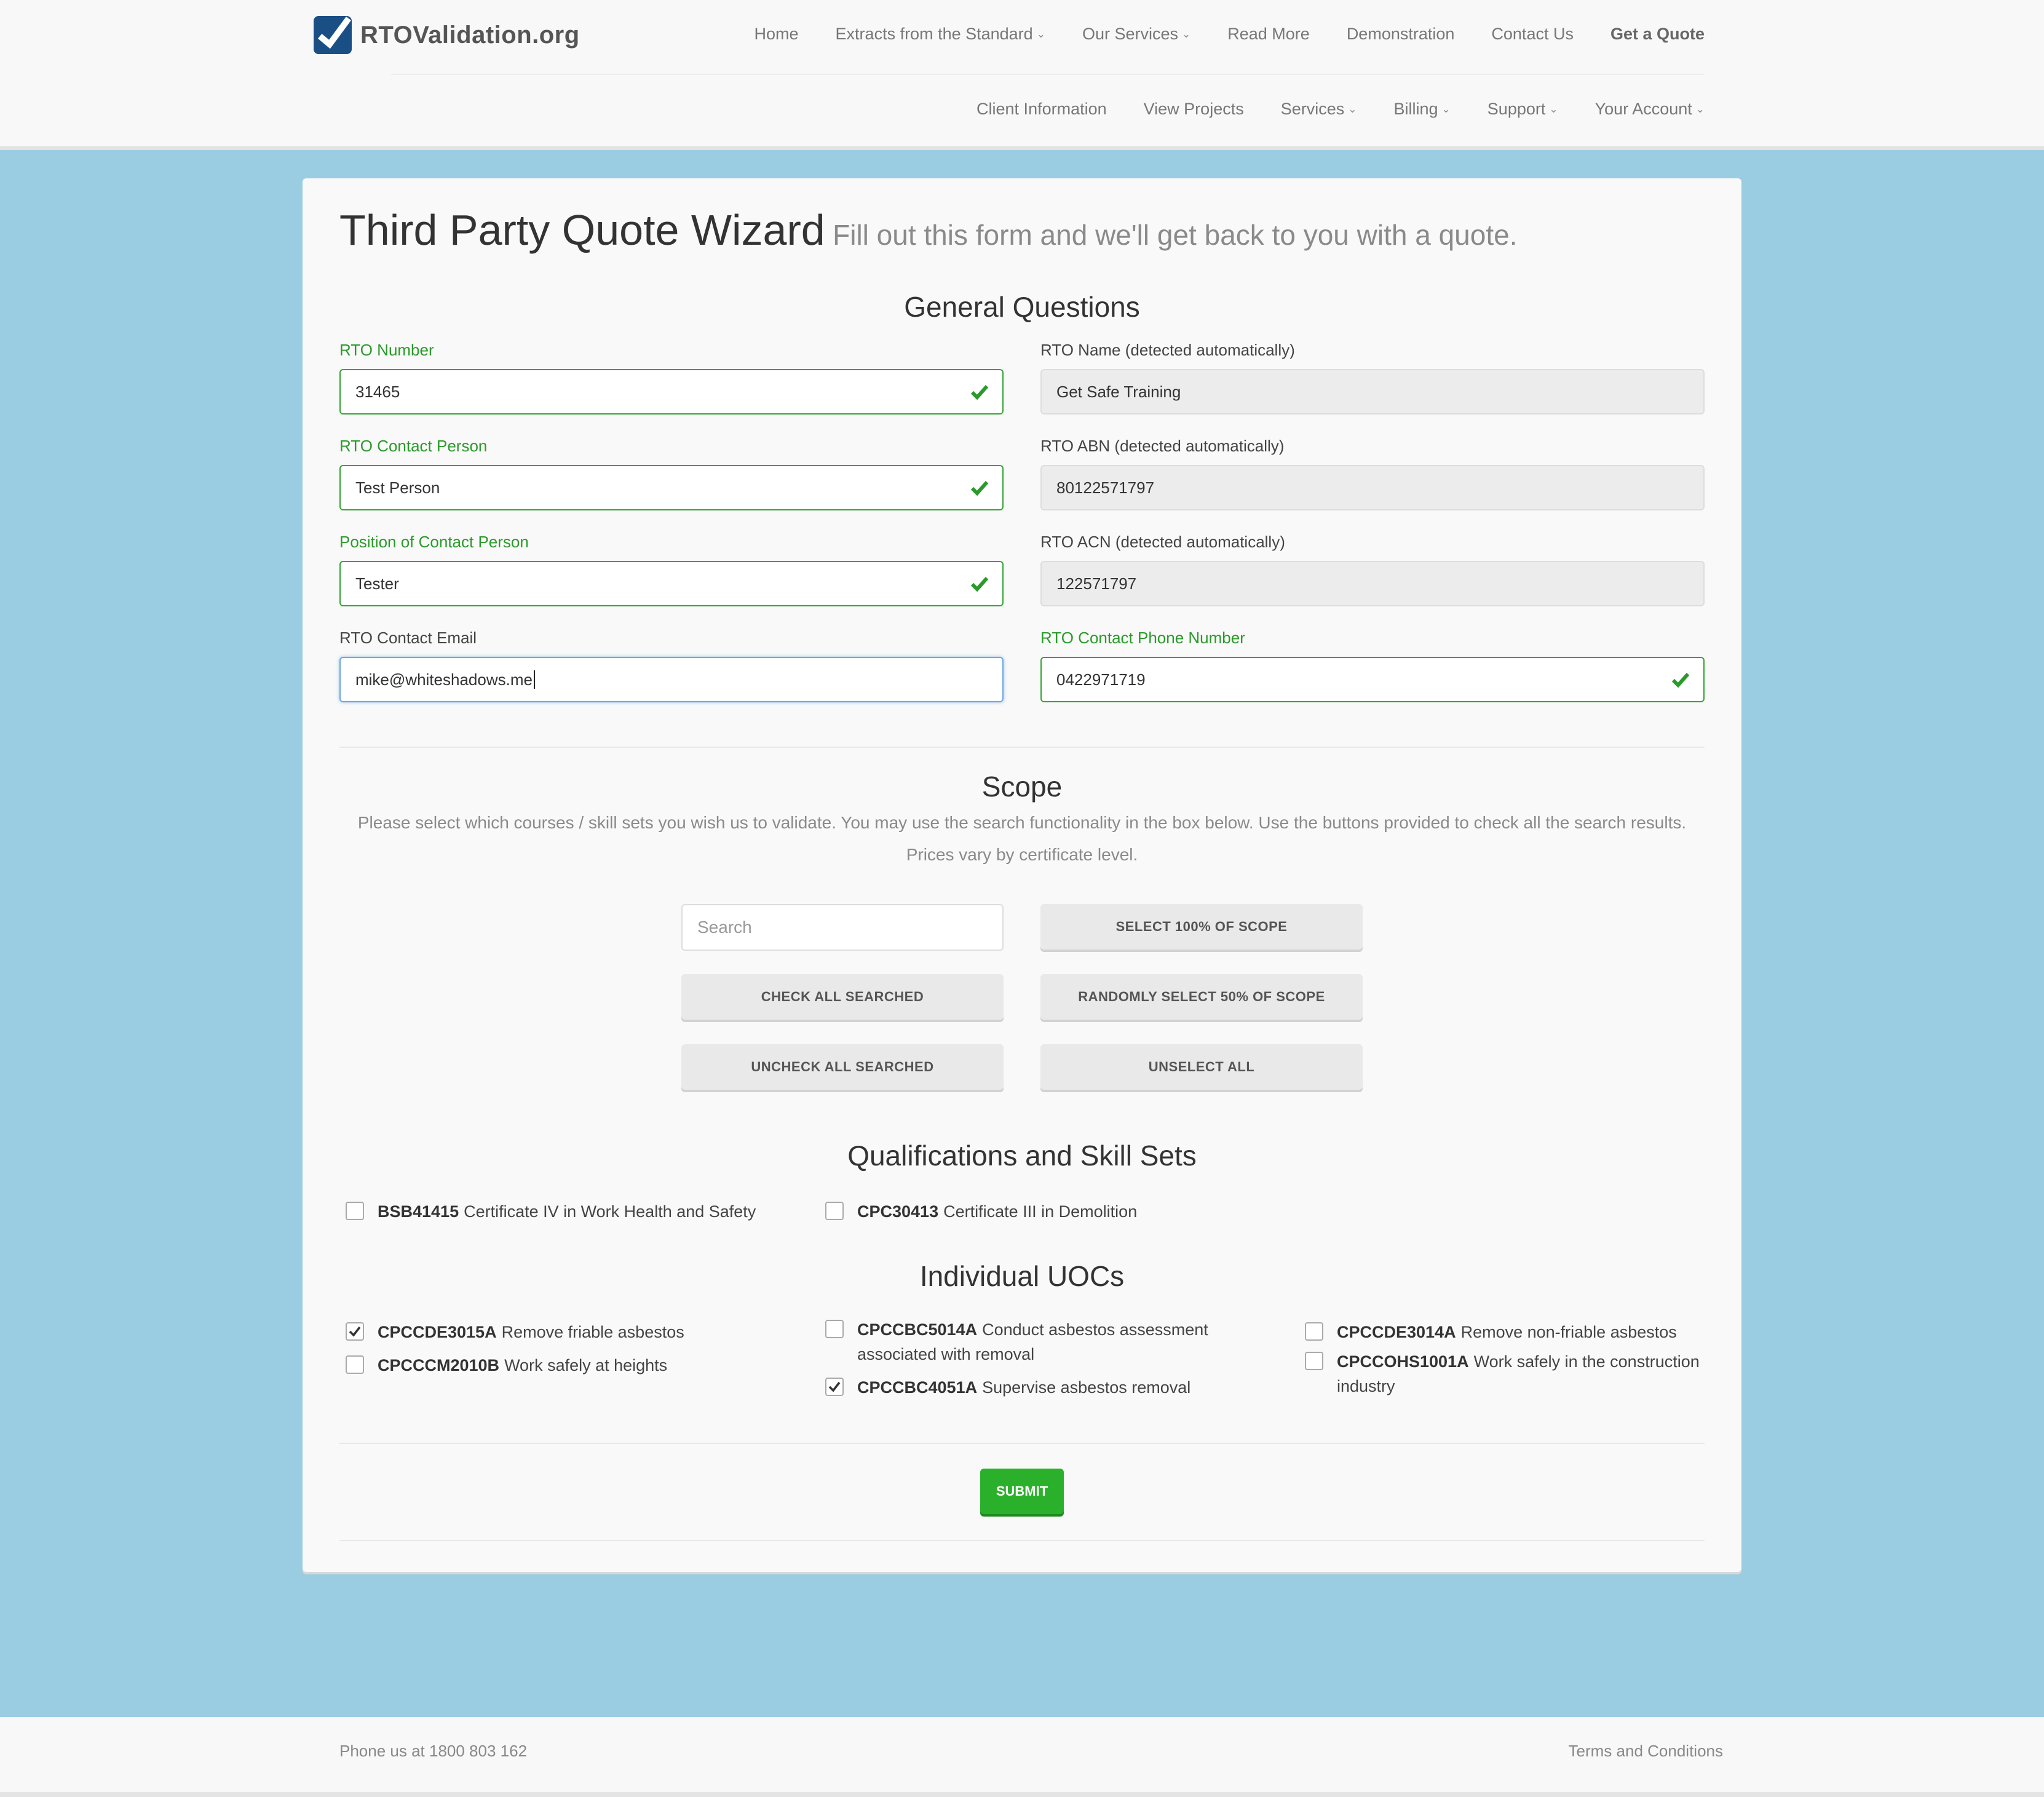  What do you see at coordinates (1373, 392) in the screenshot?
I see `rto-name-input: Get Safe Training` at bounding box center [1373, 392].